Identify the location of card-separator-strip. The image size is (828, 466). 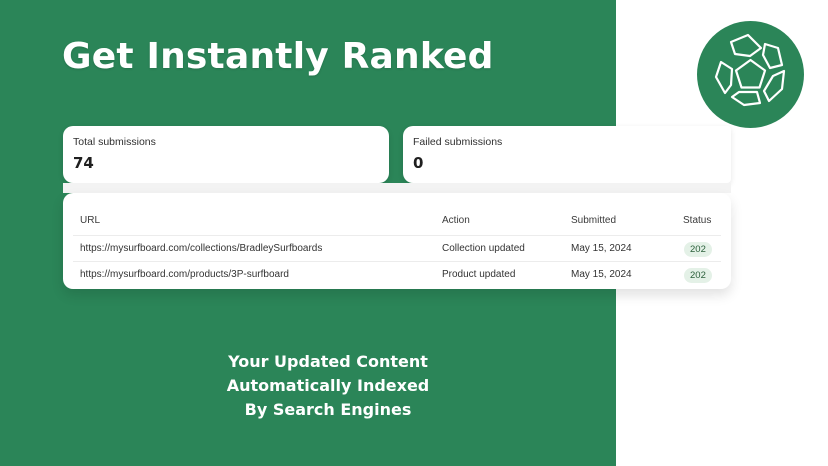
(397, 188).